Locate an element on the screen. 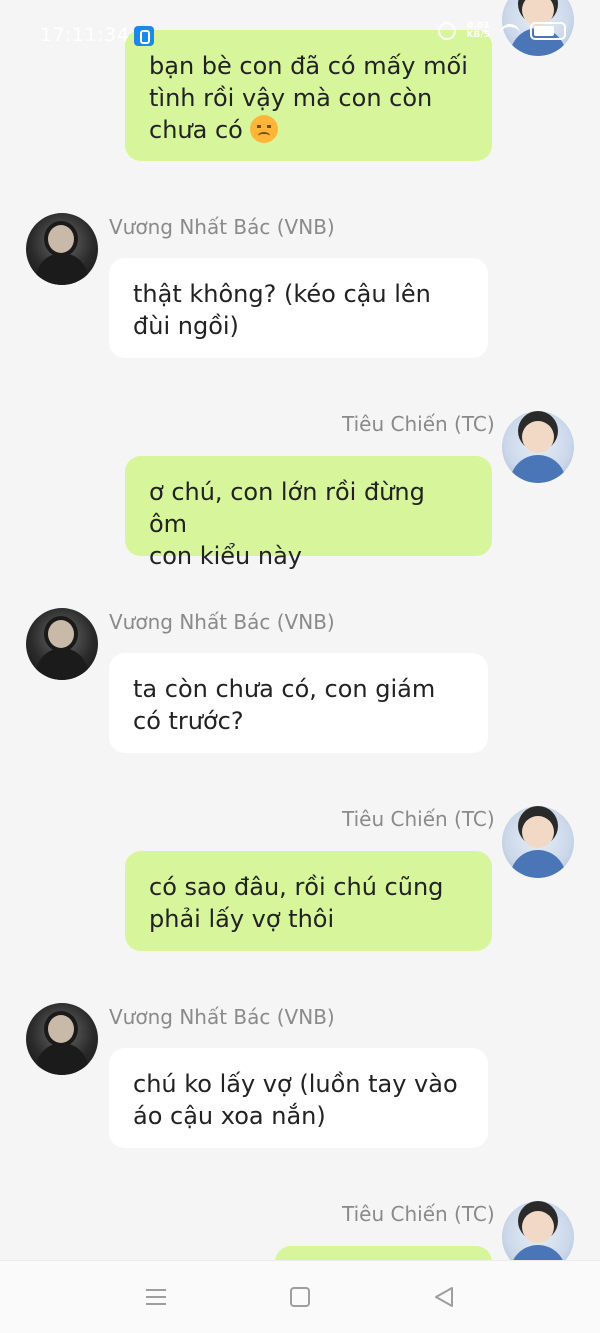 The width and height of the screenshot is (600, 1333). message-bubble: thật không? (kéo cậu lên đùi ngồi) is located at coordinates (298, 308).